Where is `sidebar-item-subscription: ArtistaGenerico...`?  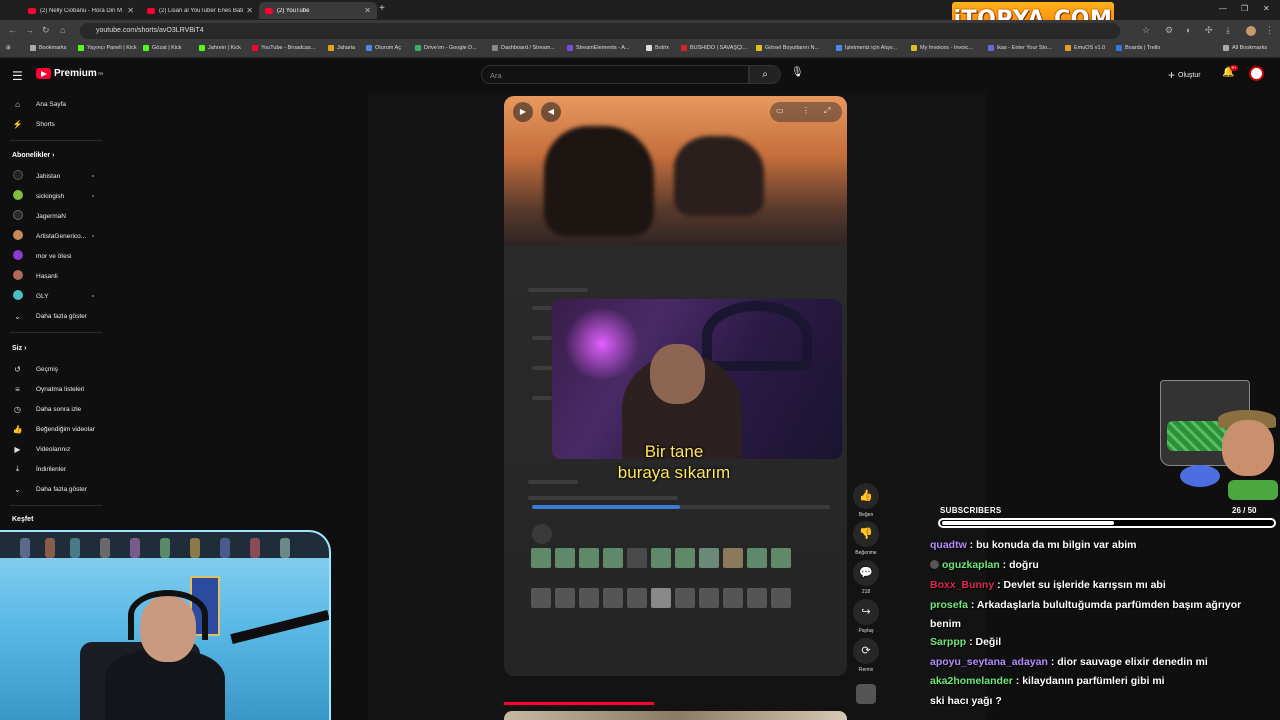
sidebar-item-subscription: ArtistaGenerico... is located at coordinates (56, 236).